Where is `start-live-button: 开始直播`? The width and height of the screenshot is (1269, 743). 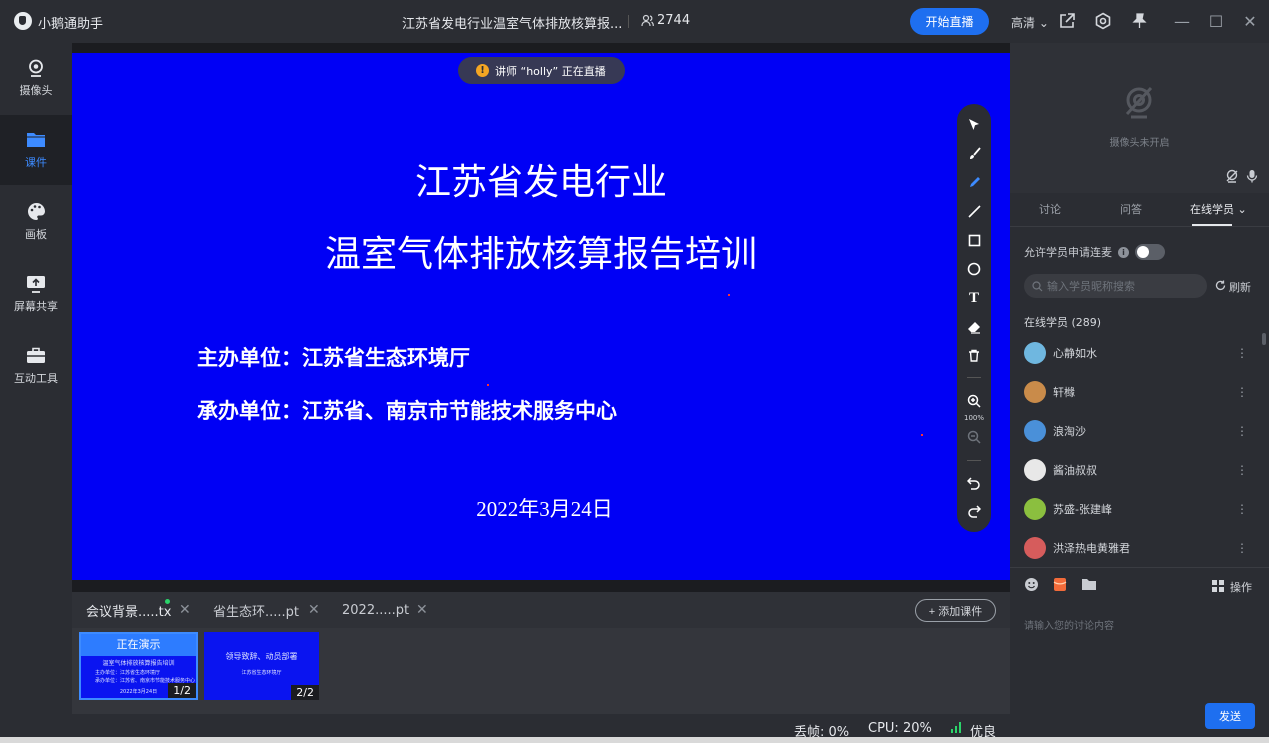
start-live-button: 开始直播 is located at coordinates (949, 21).